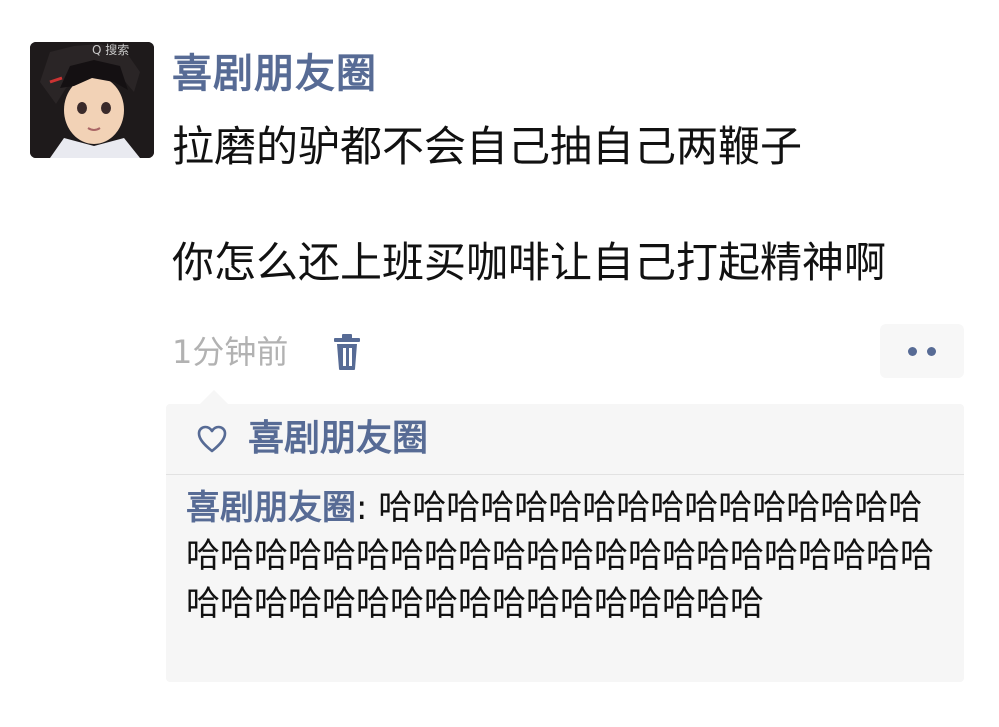  What do you see at coordinates (271, 508) in the screenshot?
I see `comment-author: 喜剧朋友圈` at bounding box center [271, 508].